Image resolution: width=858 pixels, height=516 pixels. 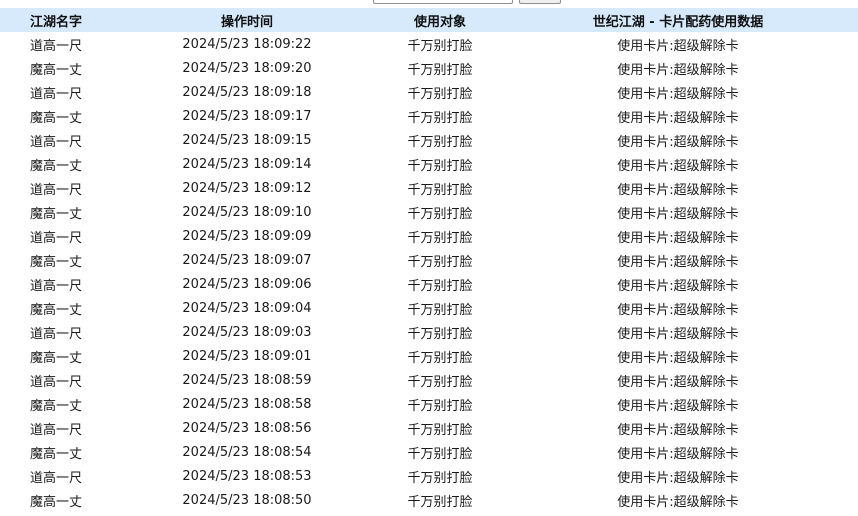 I want to click on table-row: 道高一尺 2024/5/23 18:08:56 千万别打脸 使用卡片:超级解除卡, so click(x=429, y=428).